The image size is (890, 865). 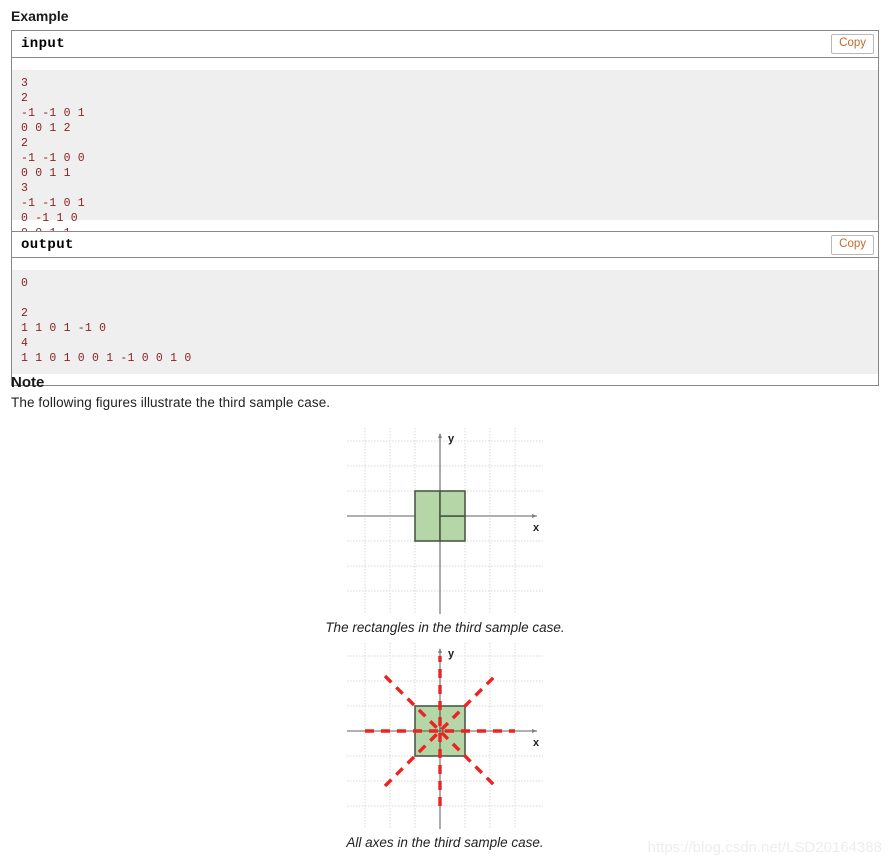 I want to click on rectangle-upper-right, so click(x=452, y=503).